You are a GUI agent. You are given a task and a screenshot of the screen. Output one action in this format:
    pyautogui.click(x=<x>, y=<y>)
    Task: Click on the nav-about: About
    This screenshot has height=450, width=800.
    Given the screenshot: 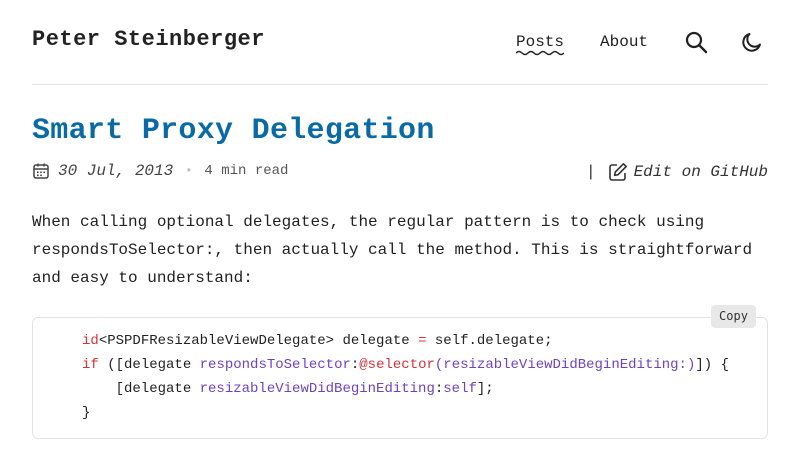 What is the action you would take?
    pyautogui.click(x=624, y=42)
    